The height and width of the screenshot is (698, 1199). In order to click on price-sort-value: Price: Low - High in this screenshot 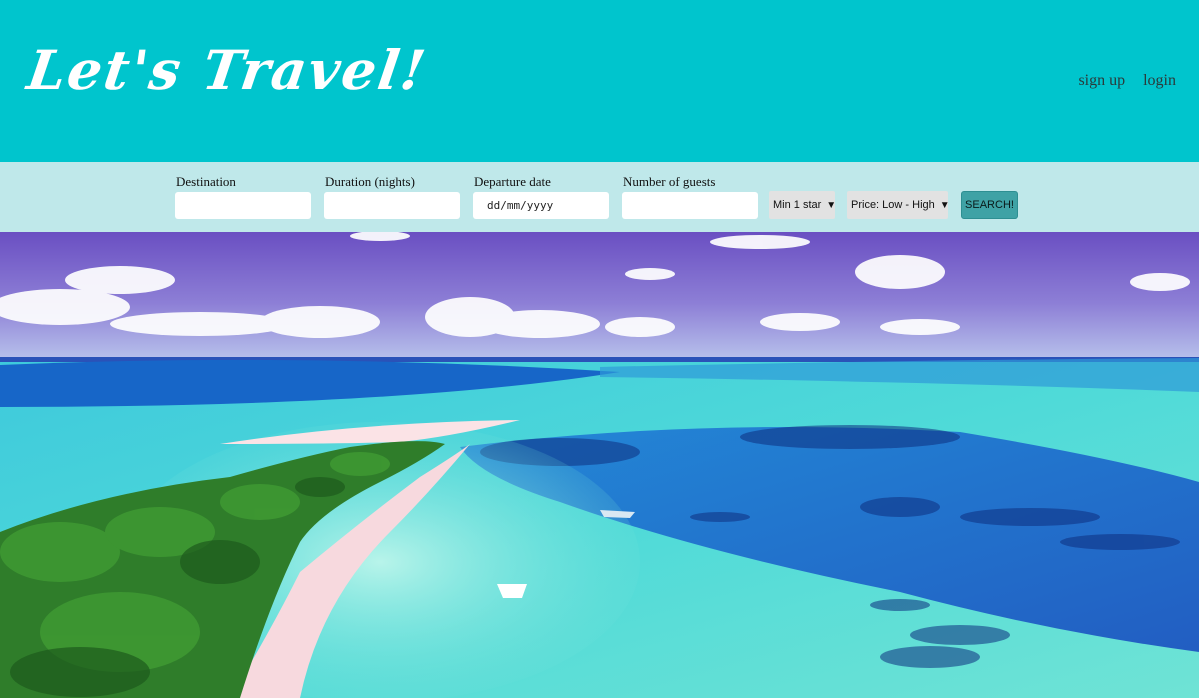, I will do `click(893, 205)`.